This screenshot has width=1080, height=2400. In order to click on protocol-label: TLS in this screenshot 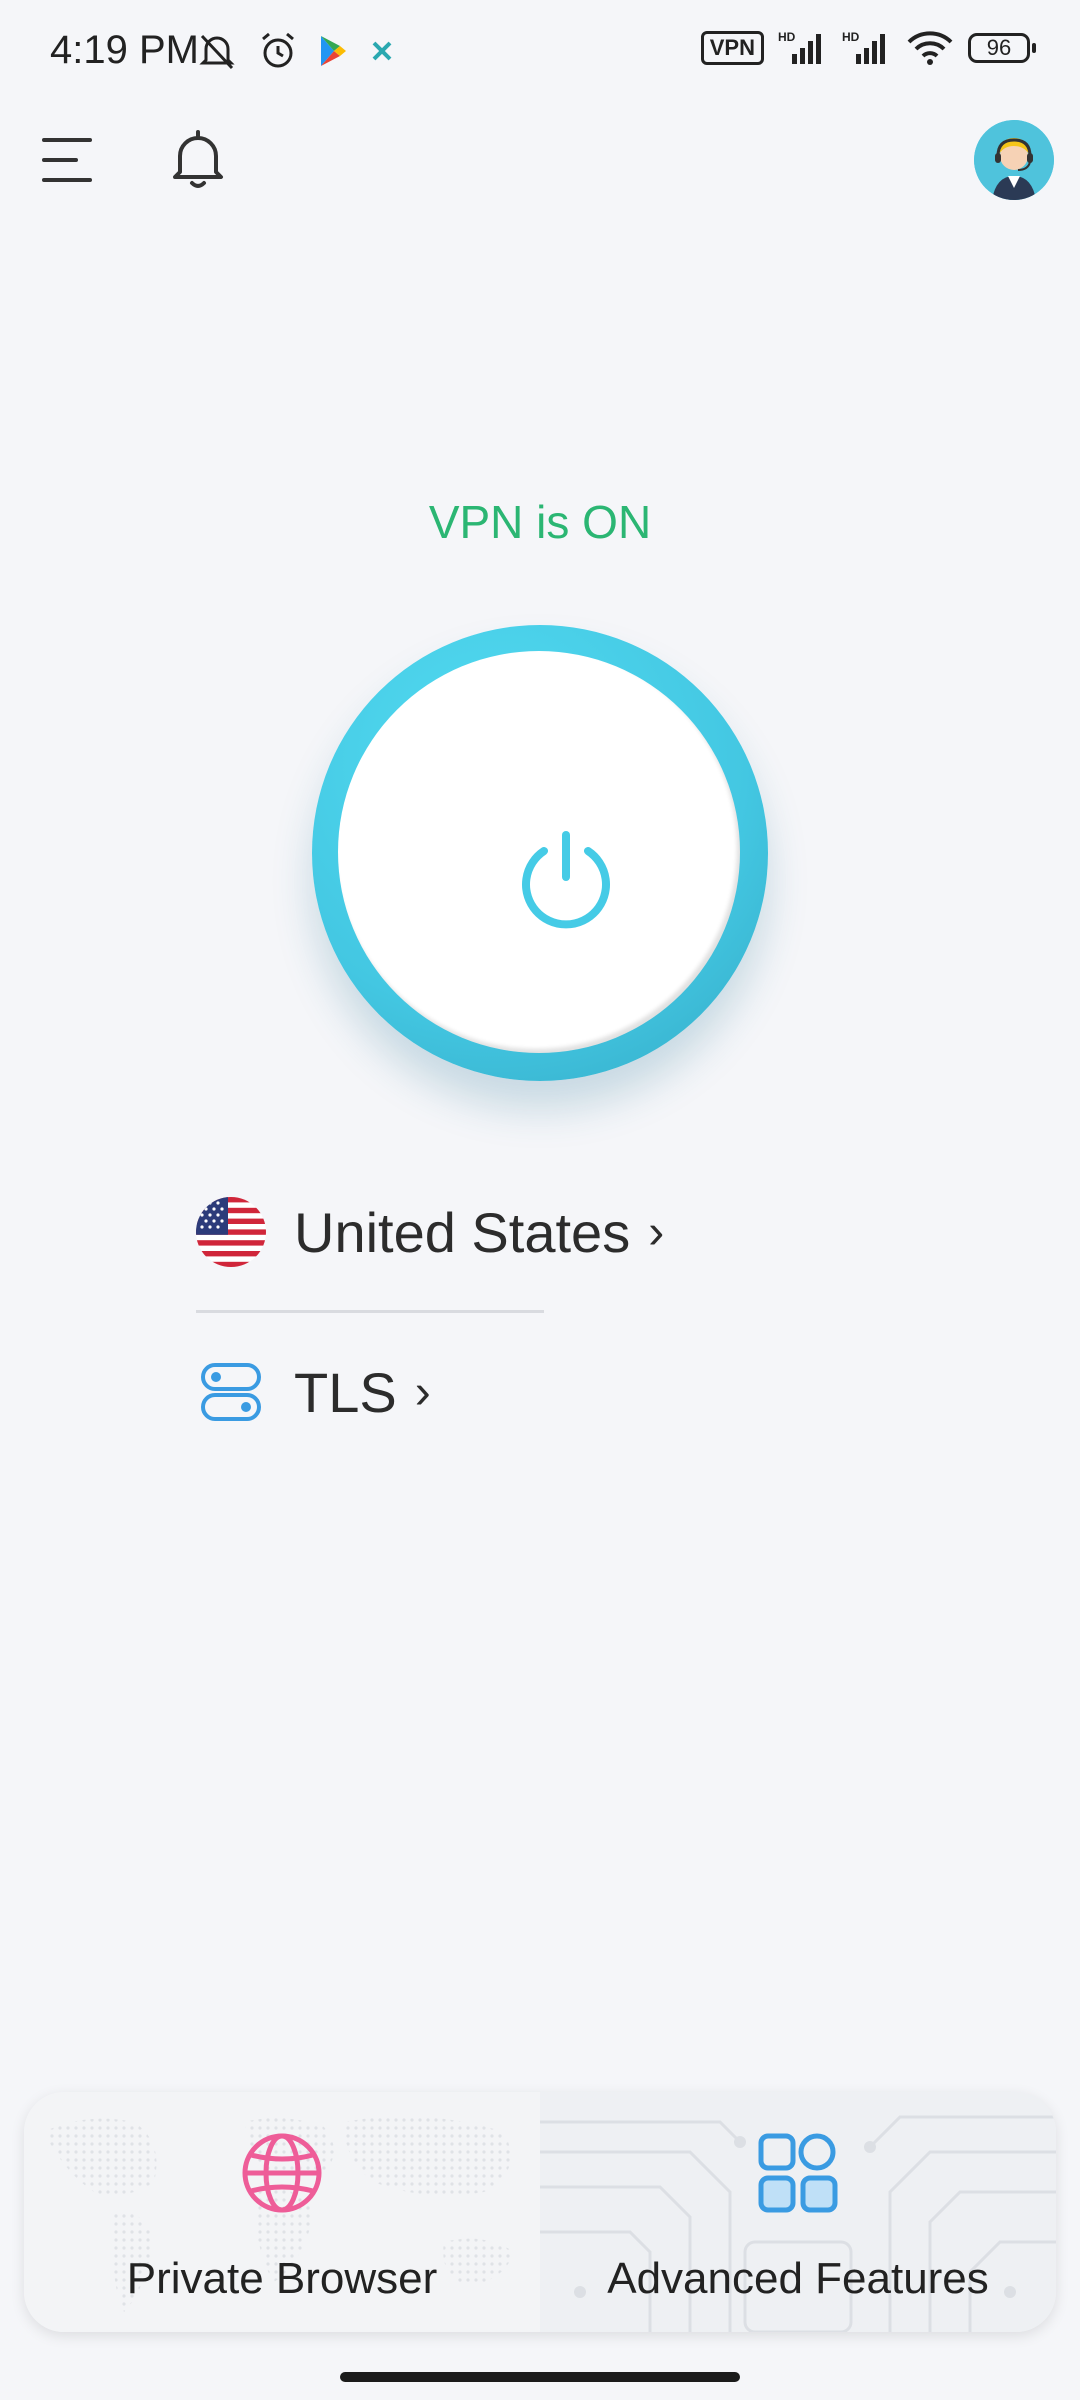, I will do `click(345, 1392)`.